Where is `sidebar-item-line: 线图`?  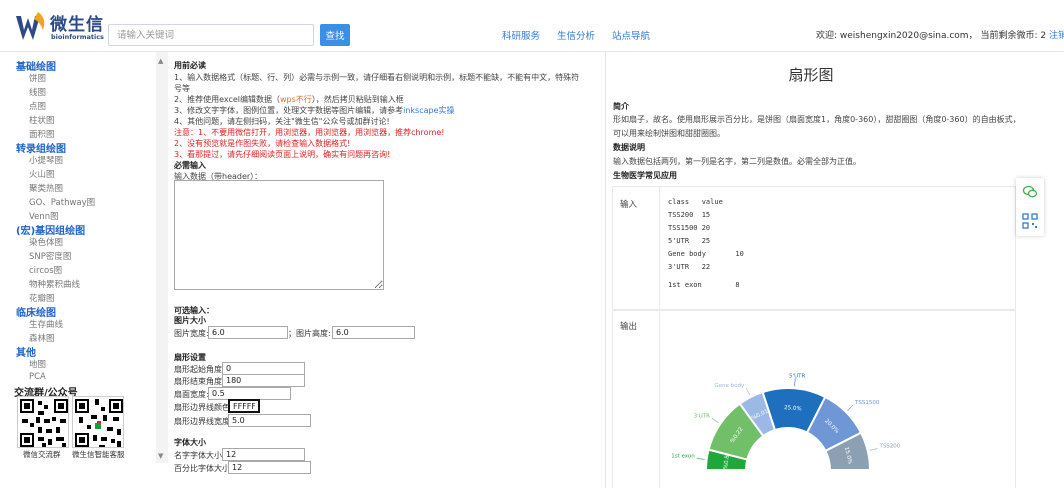 sidebar-item-line: 线图 is located at coordinates (37, 92).